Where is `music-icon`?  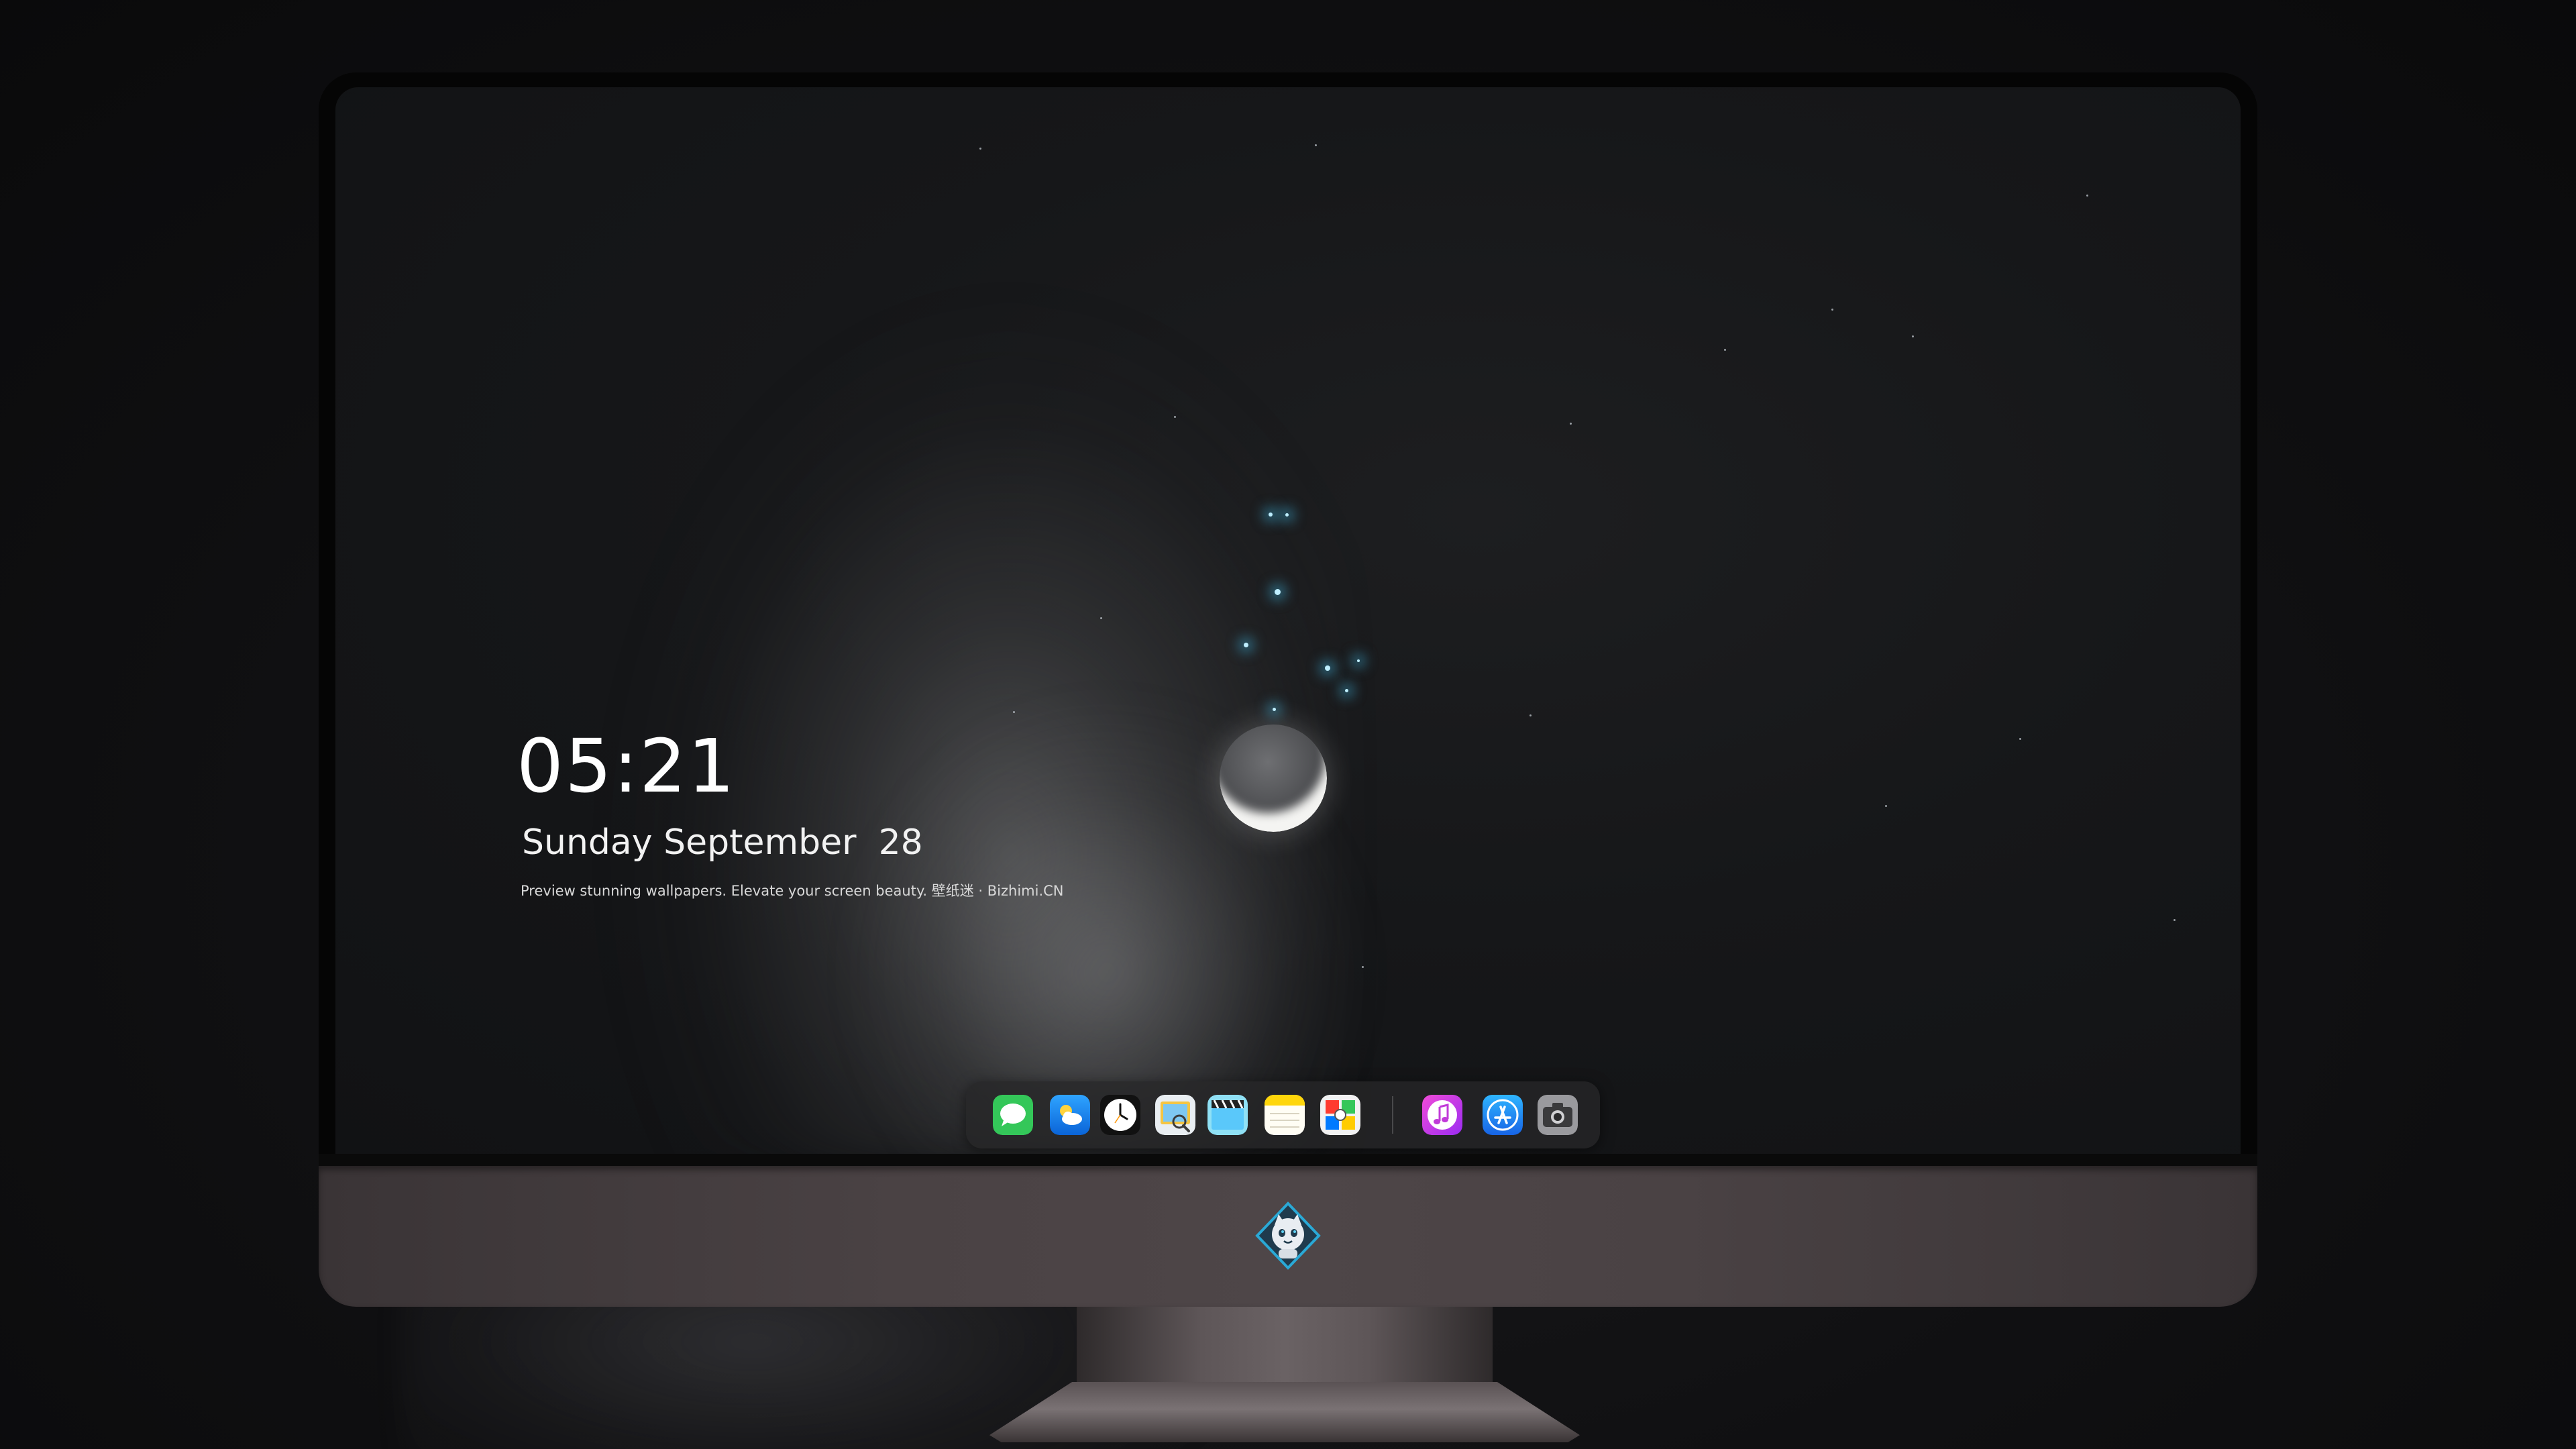 music-icon is located at coordinates (1442, 1115).